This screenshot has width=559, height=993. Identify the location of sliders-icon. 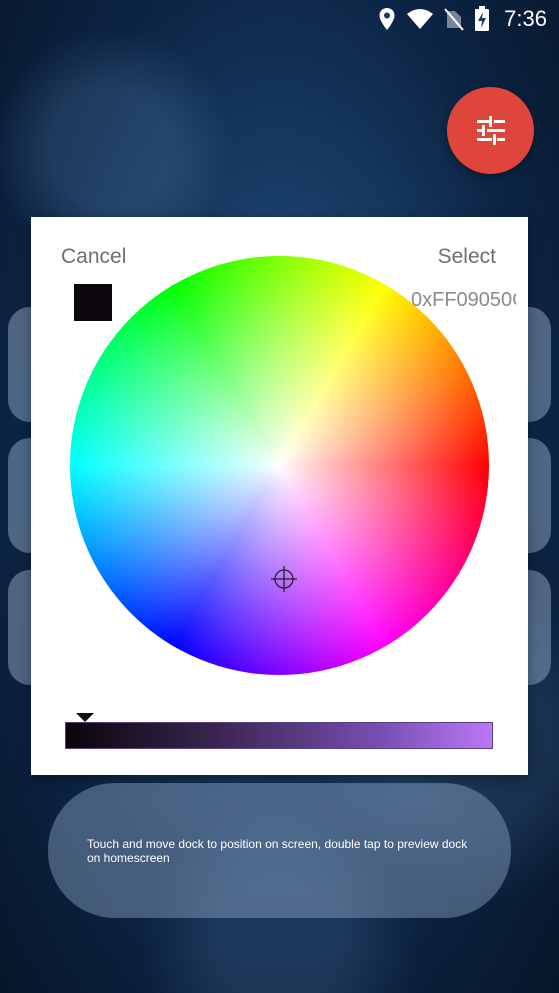
(490, 130).